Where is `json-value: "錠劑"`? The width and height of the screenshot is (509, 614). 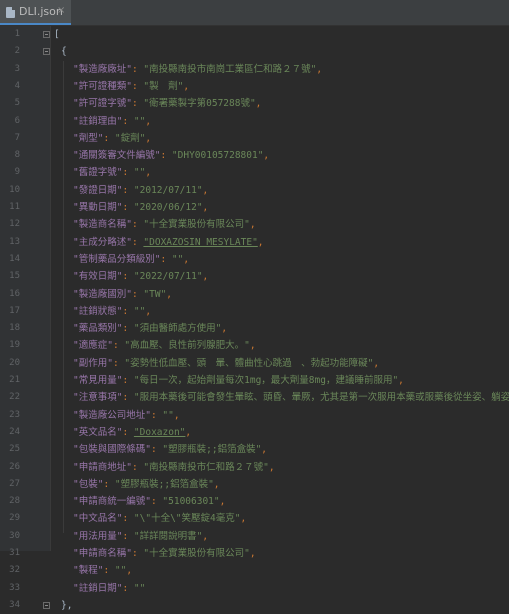 json-value: "錠劑" is located at coordinates (130, 138).